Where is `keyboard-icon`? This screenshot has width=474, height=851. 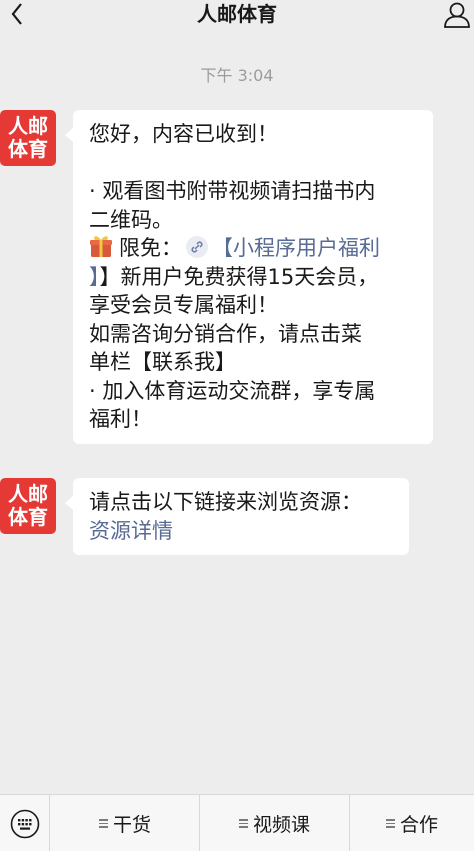
keyboard-icon is located at coordinates (24, 823).